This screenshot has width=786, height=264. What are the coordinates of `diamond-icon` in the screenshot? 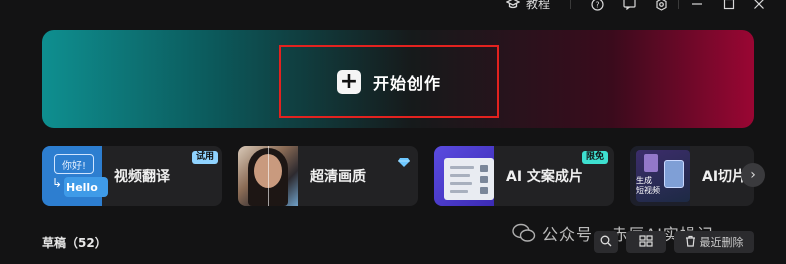 It's located at (404, 161).